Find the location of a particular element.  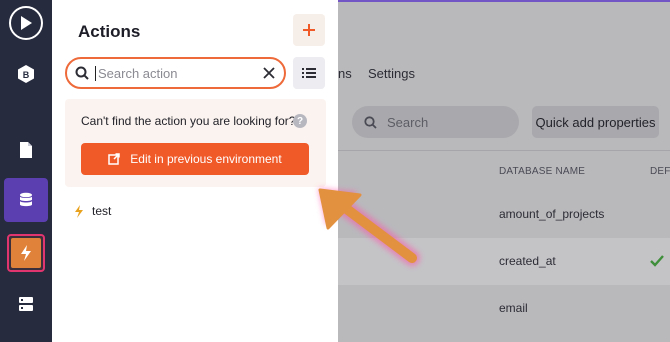

check-icon is located at coordinates (657, 261).